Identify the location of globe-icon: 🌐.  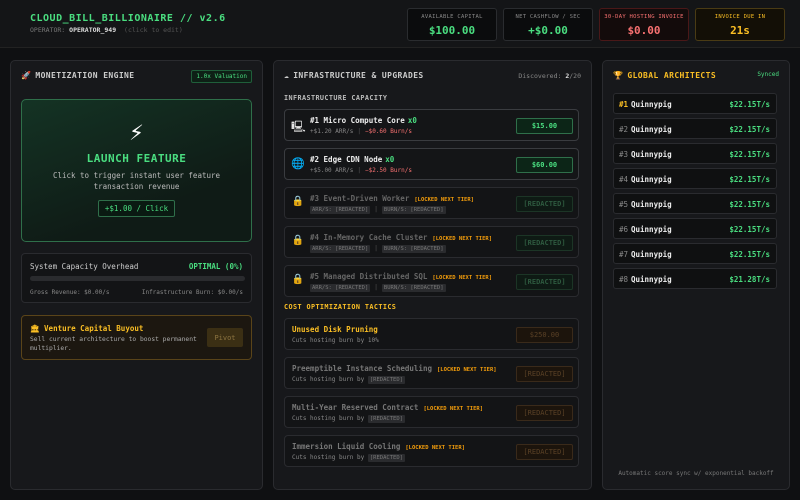
(298, 163).